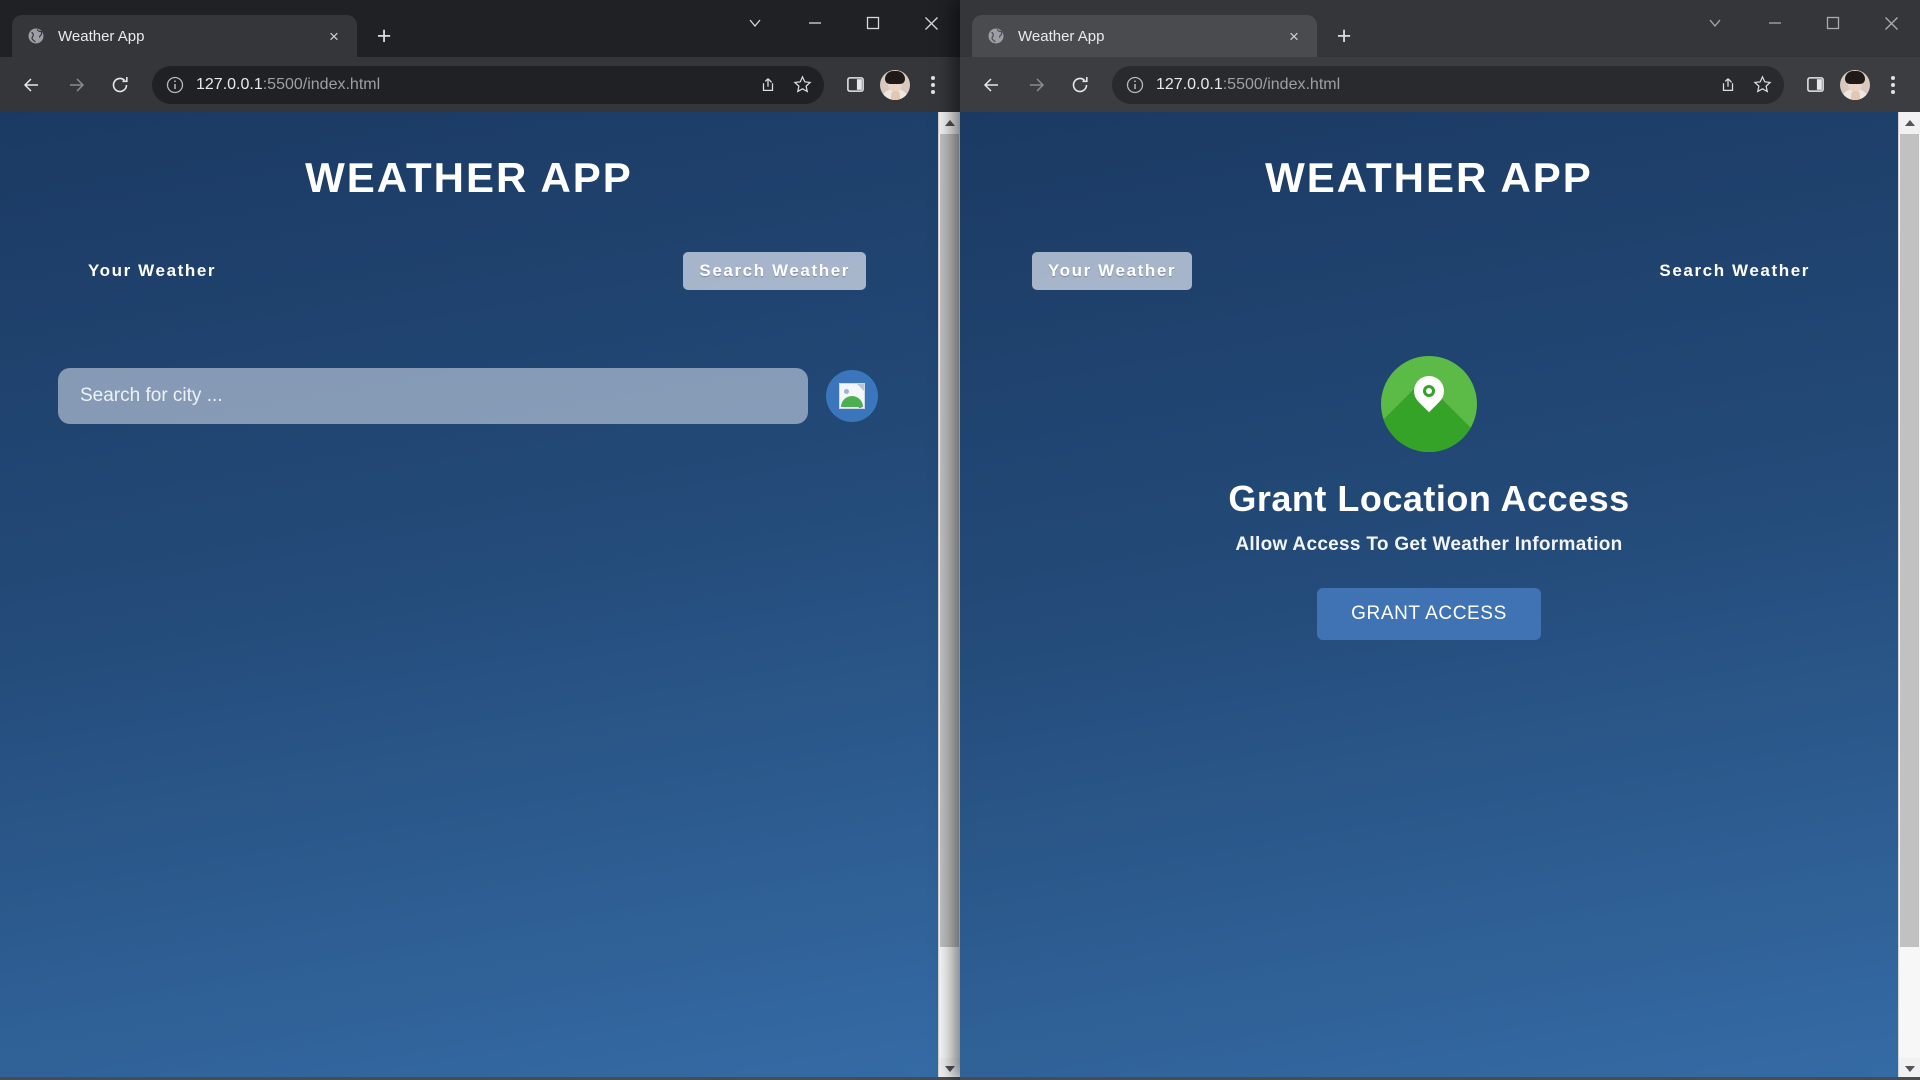 Image resolution: width=1920 pixels, height=1080 pixels. I want to click on window-controls-right, so click(1802, 23).